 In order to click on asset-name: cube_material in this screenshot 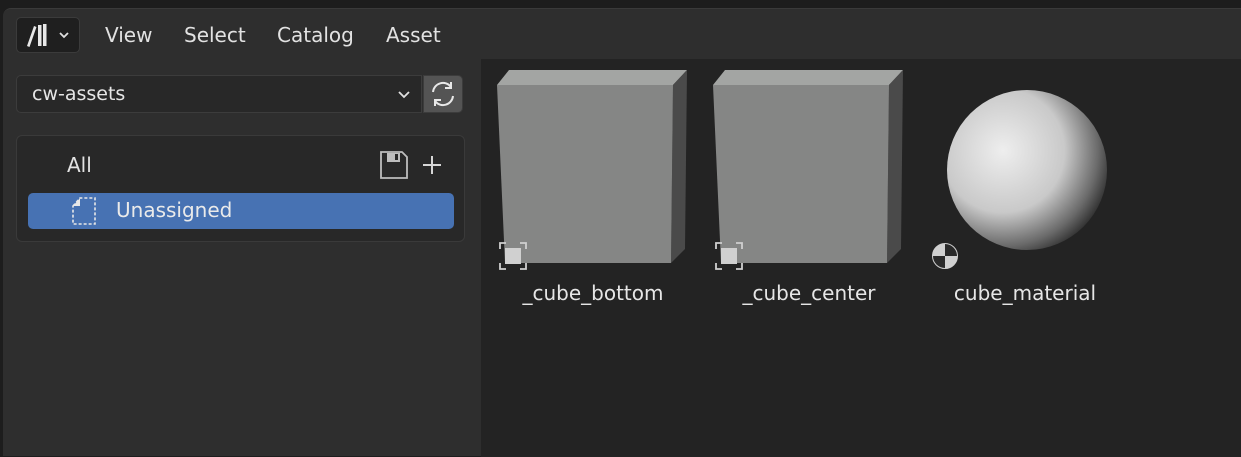, I will do `click(1025, 293)`.